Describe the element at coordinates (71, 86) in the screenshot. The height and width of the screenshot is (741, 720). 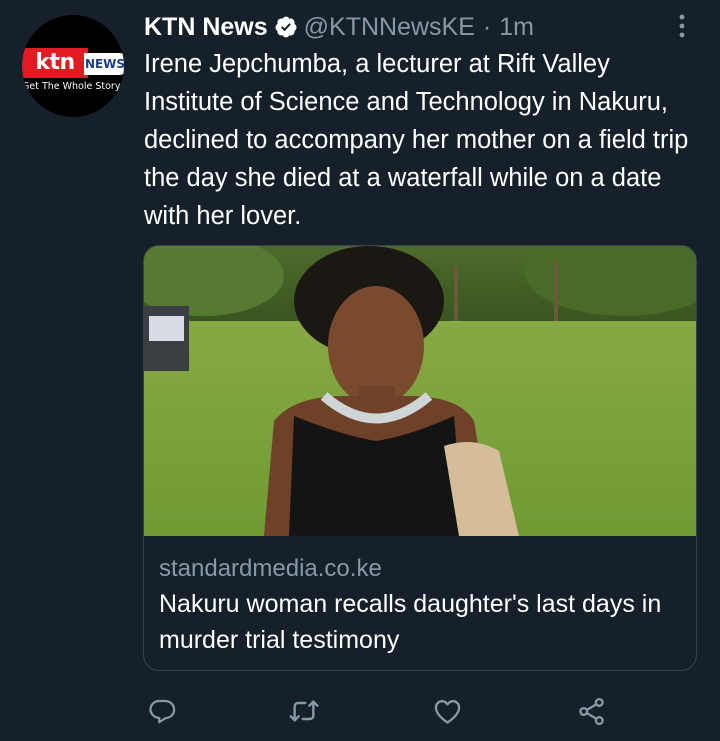
I see `avatar-tagline: Get The Whole Story` at that location.